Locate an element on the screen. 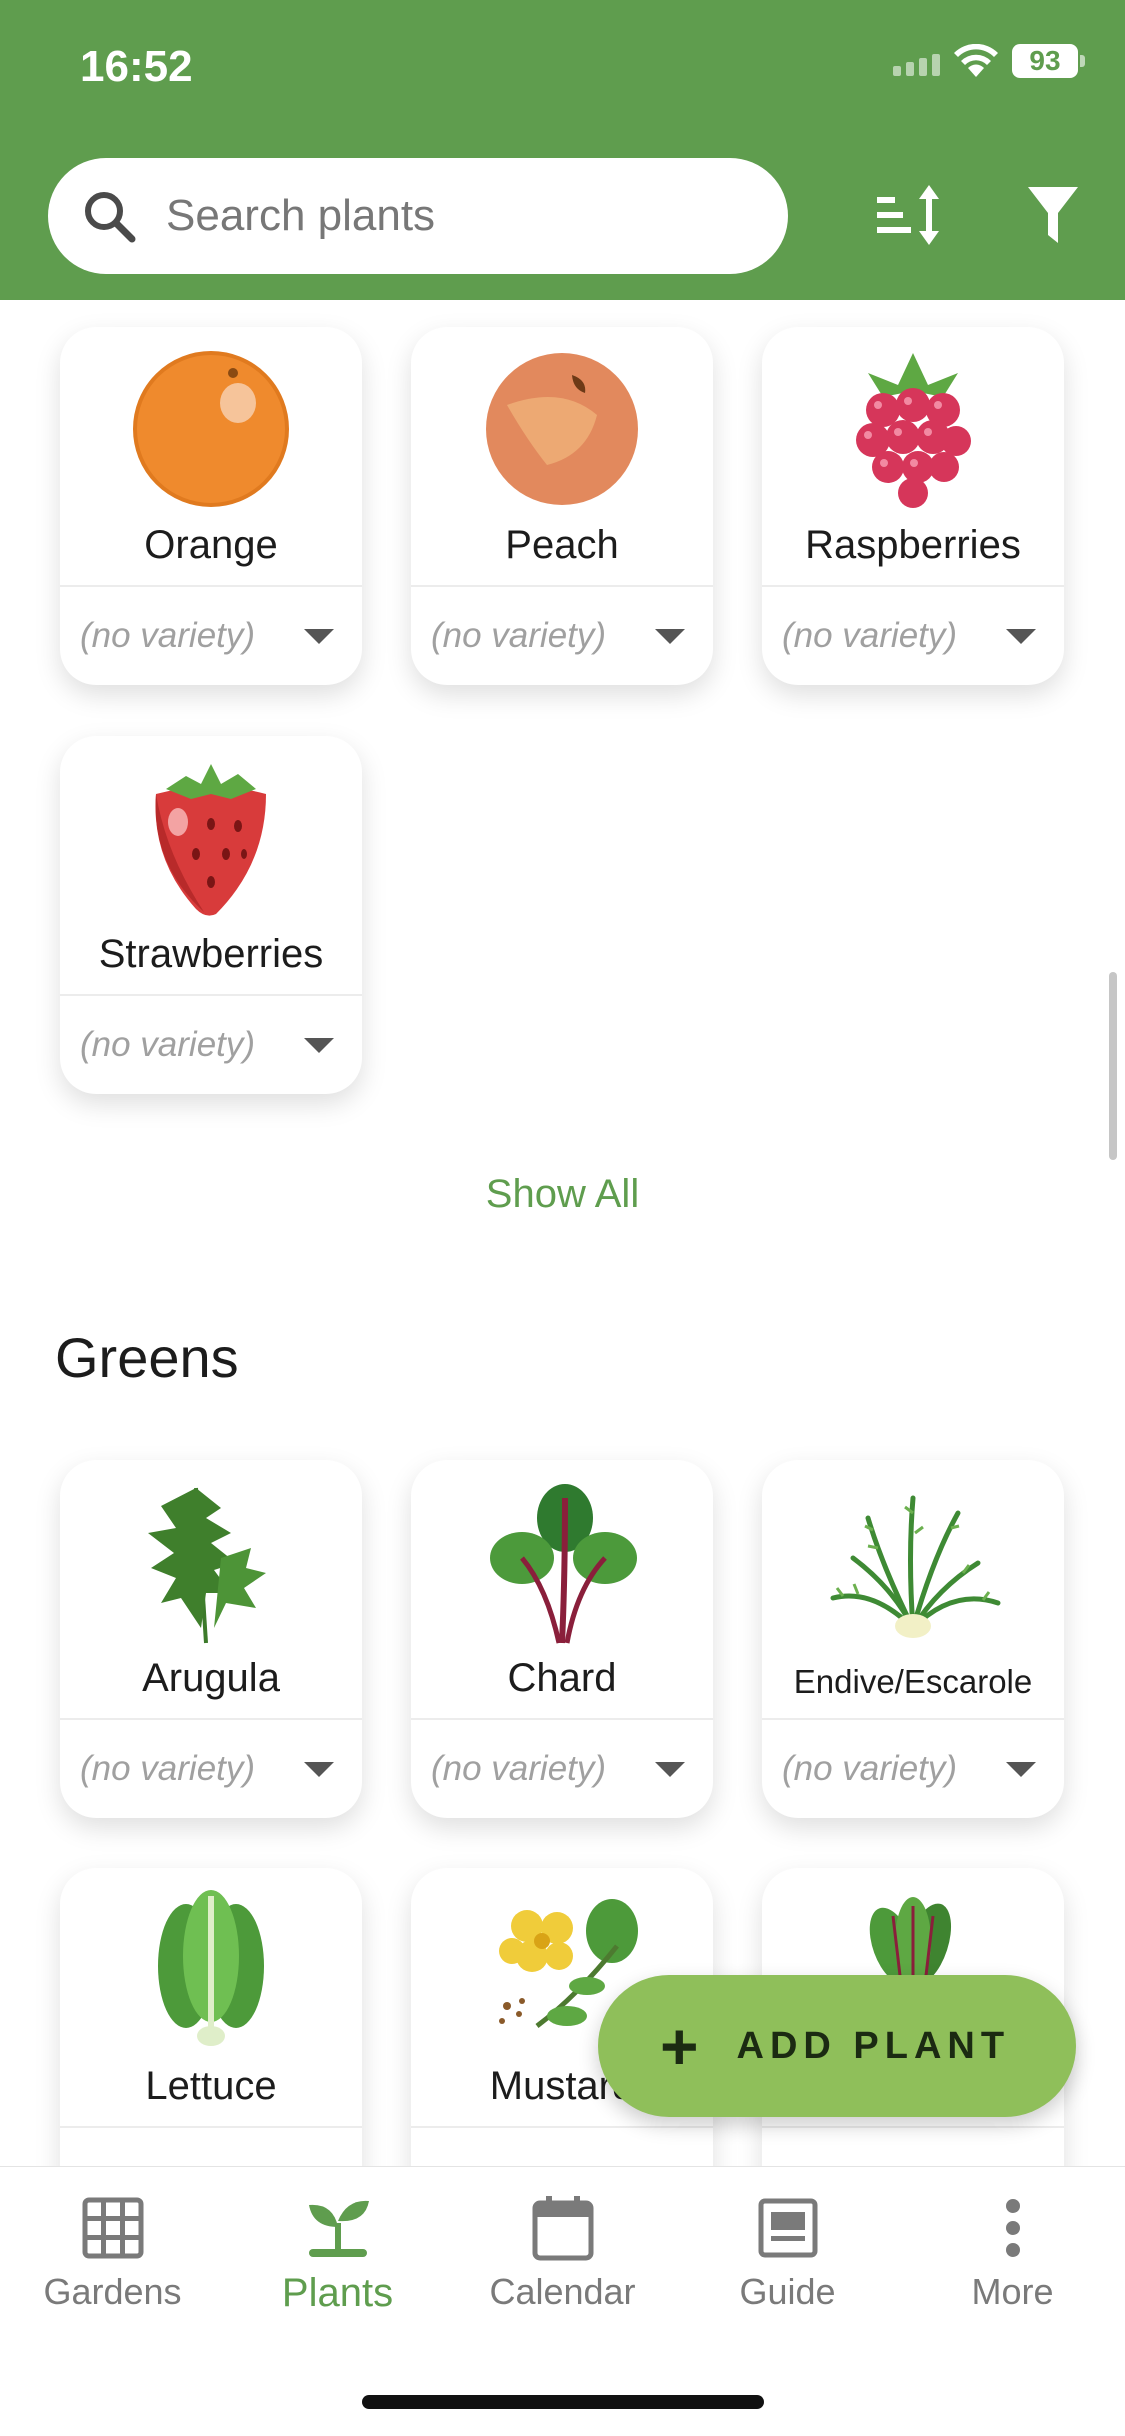  plant-card-arugula: Arugula (no variety) is located at coordinates (211, 1639).